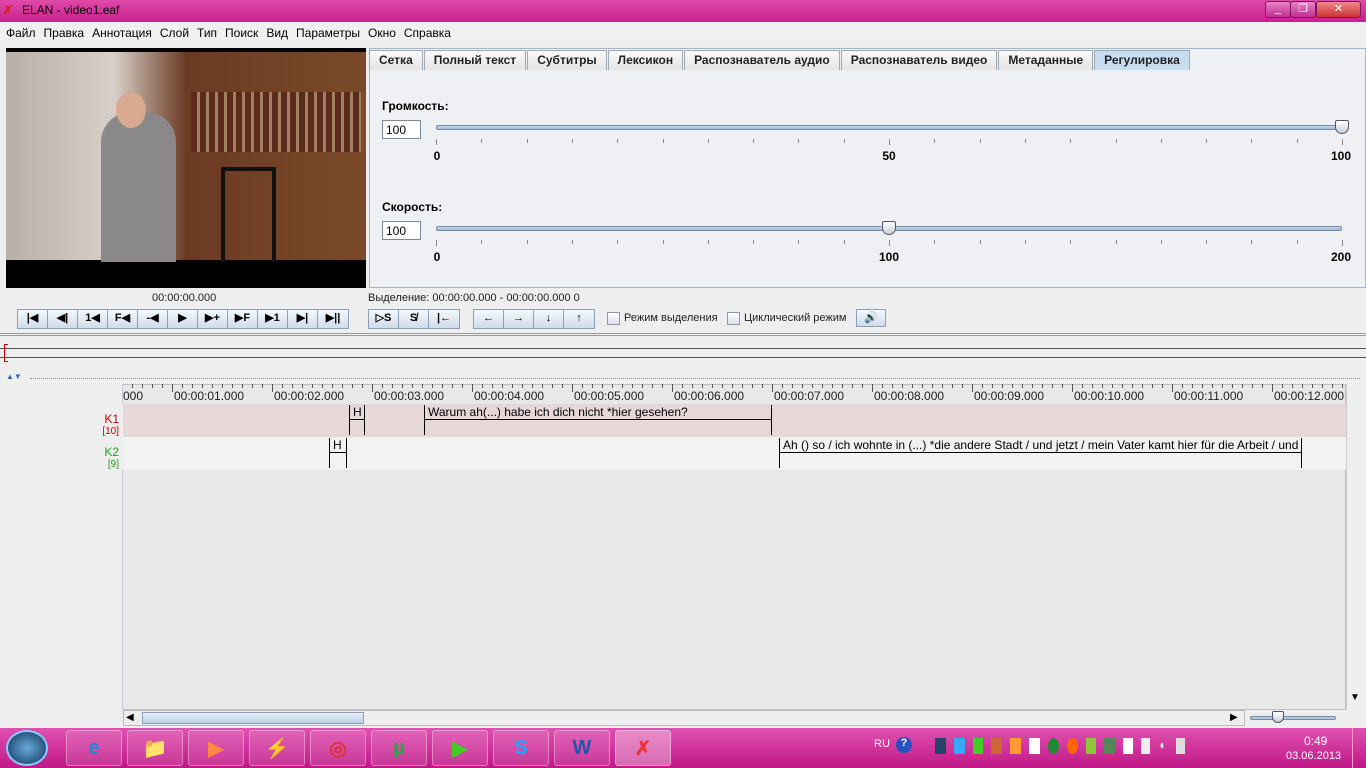 The height and width of the screenshot is (768, 1366). I want to click on horizontal-scrollbar: ◀ ▶, so click(684, 718).